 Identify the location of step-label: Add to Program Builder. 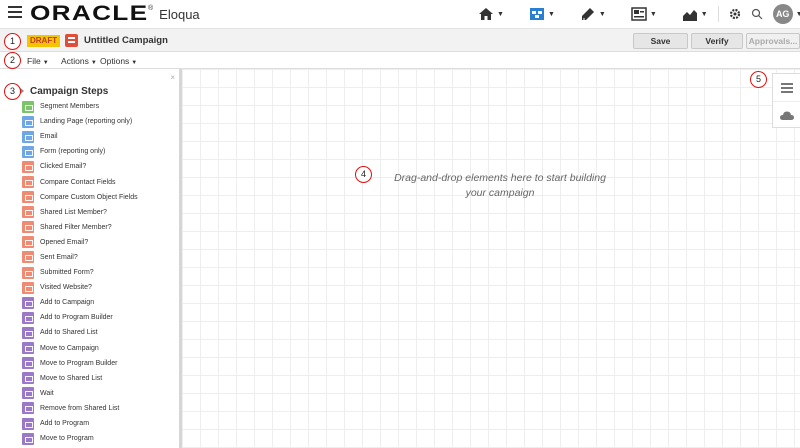
(76, 318).